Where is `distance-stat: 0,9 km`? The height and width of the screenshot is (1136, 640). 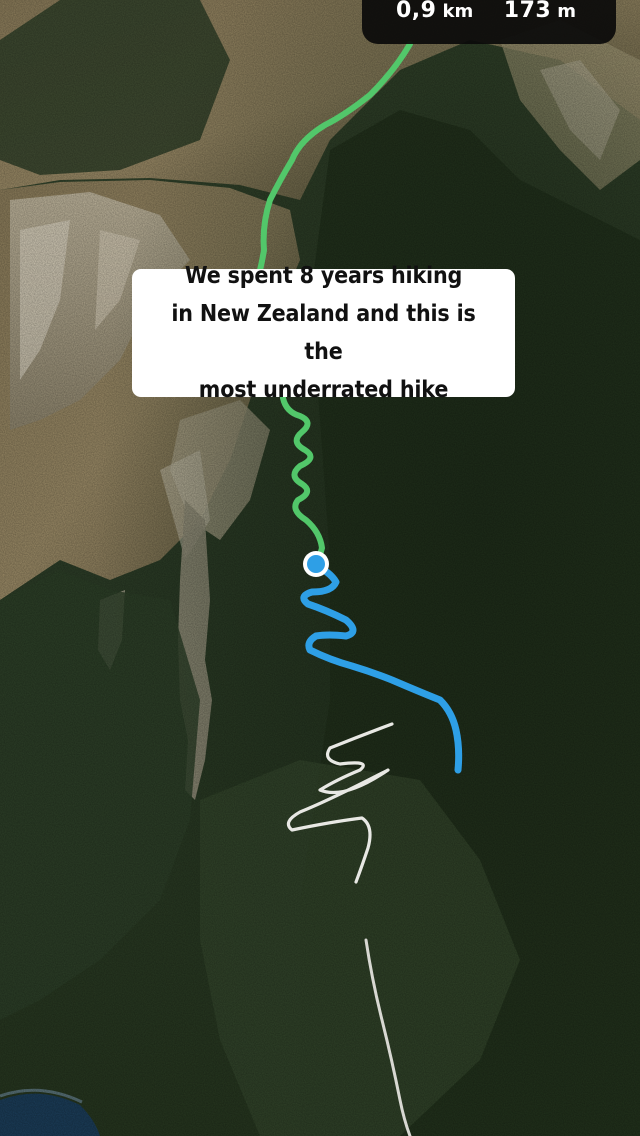 distance-stat: 0,9 km is located at coordinates (434, 22).